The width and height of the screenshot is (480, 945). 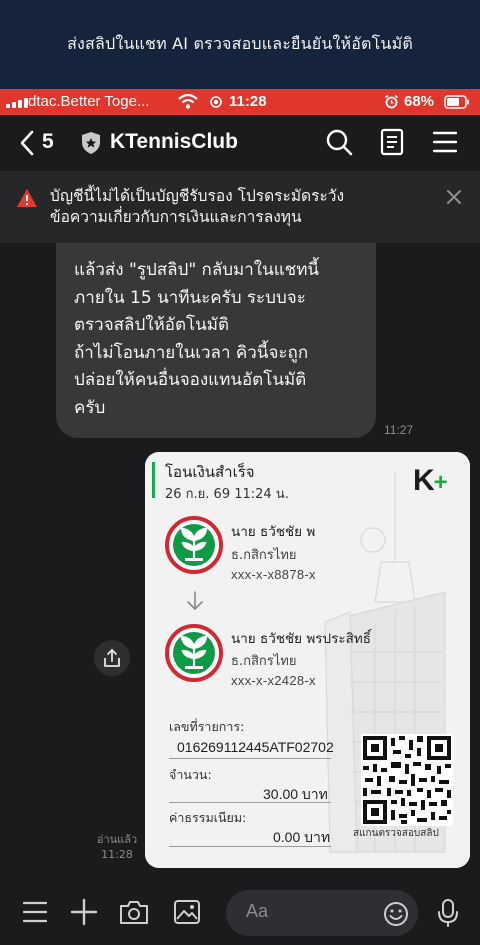 What do you see at coordinates (396, 833) in the screenshot?
I see `qr-caption: สแกนตรวจสอบสลิป` at bounding box center [396, 833].